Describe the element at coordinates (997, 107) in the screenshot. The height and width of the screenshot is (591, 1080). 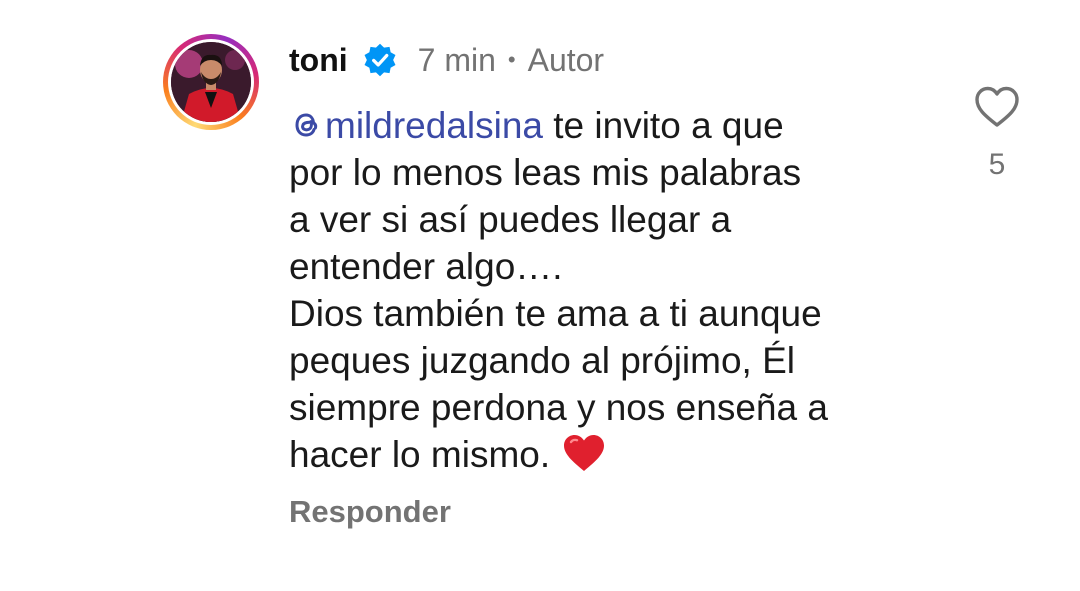
I see `heart-outline-icon` at that location.